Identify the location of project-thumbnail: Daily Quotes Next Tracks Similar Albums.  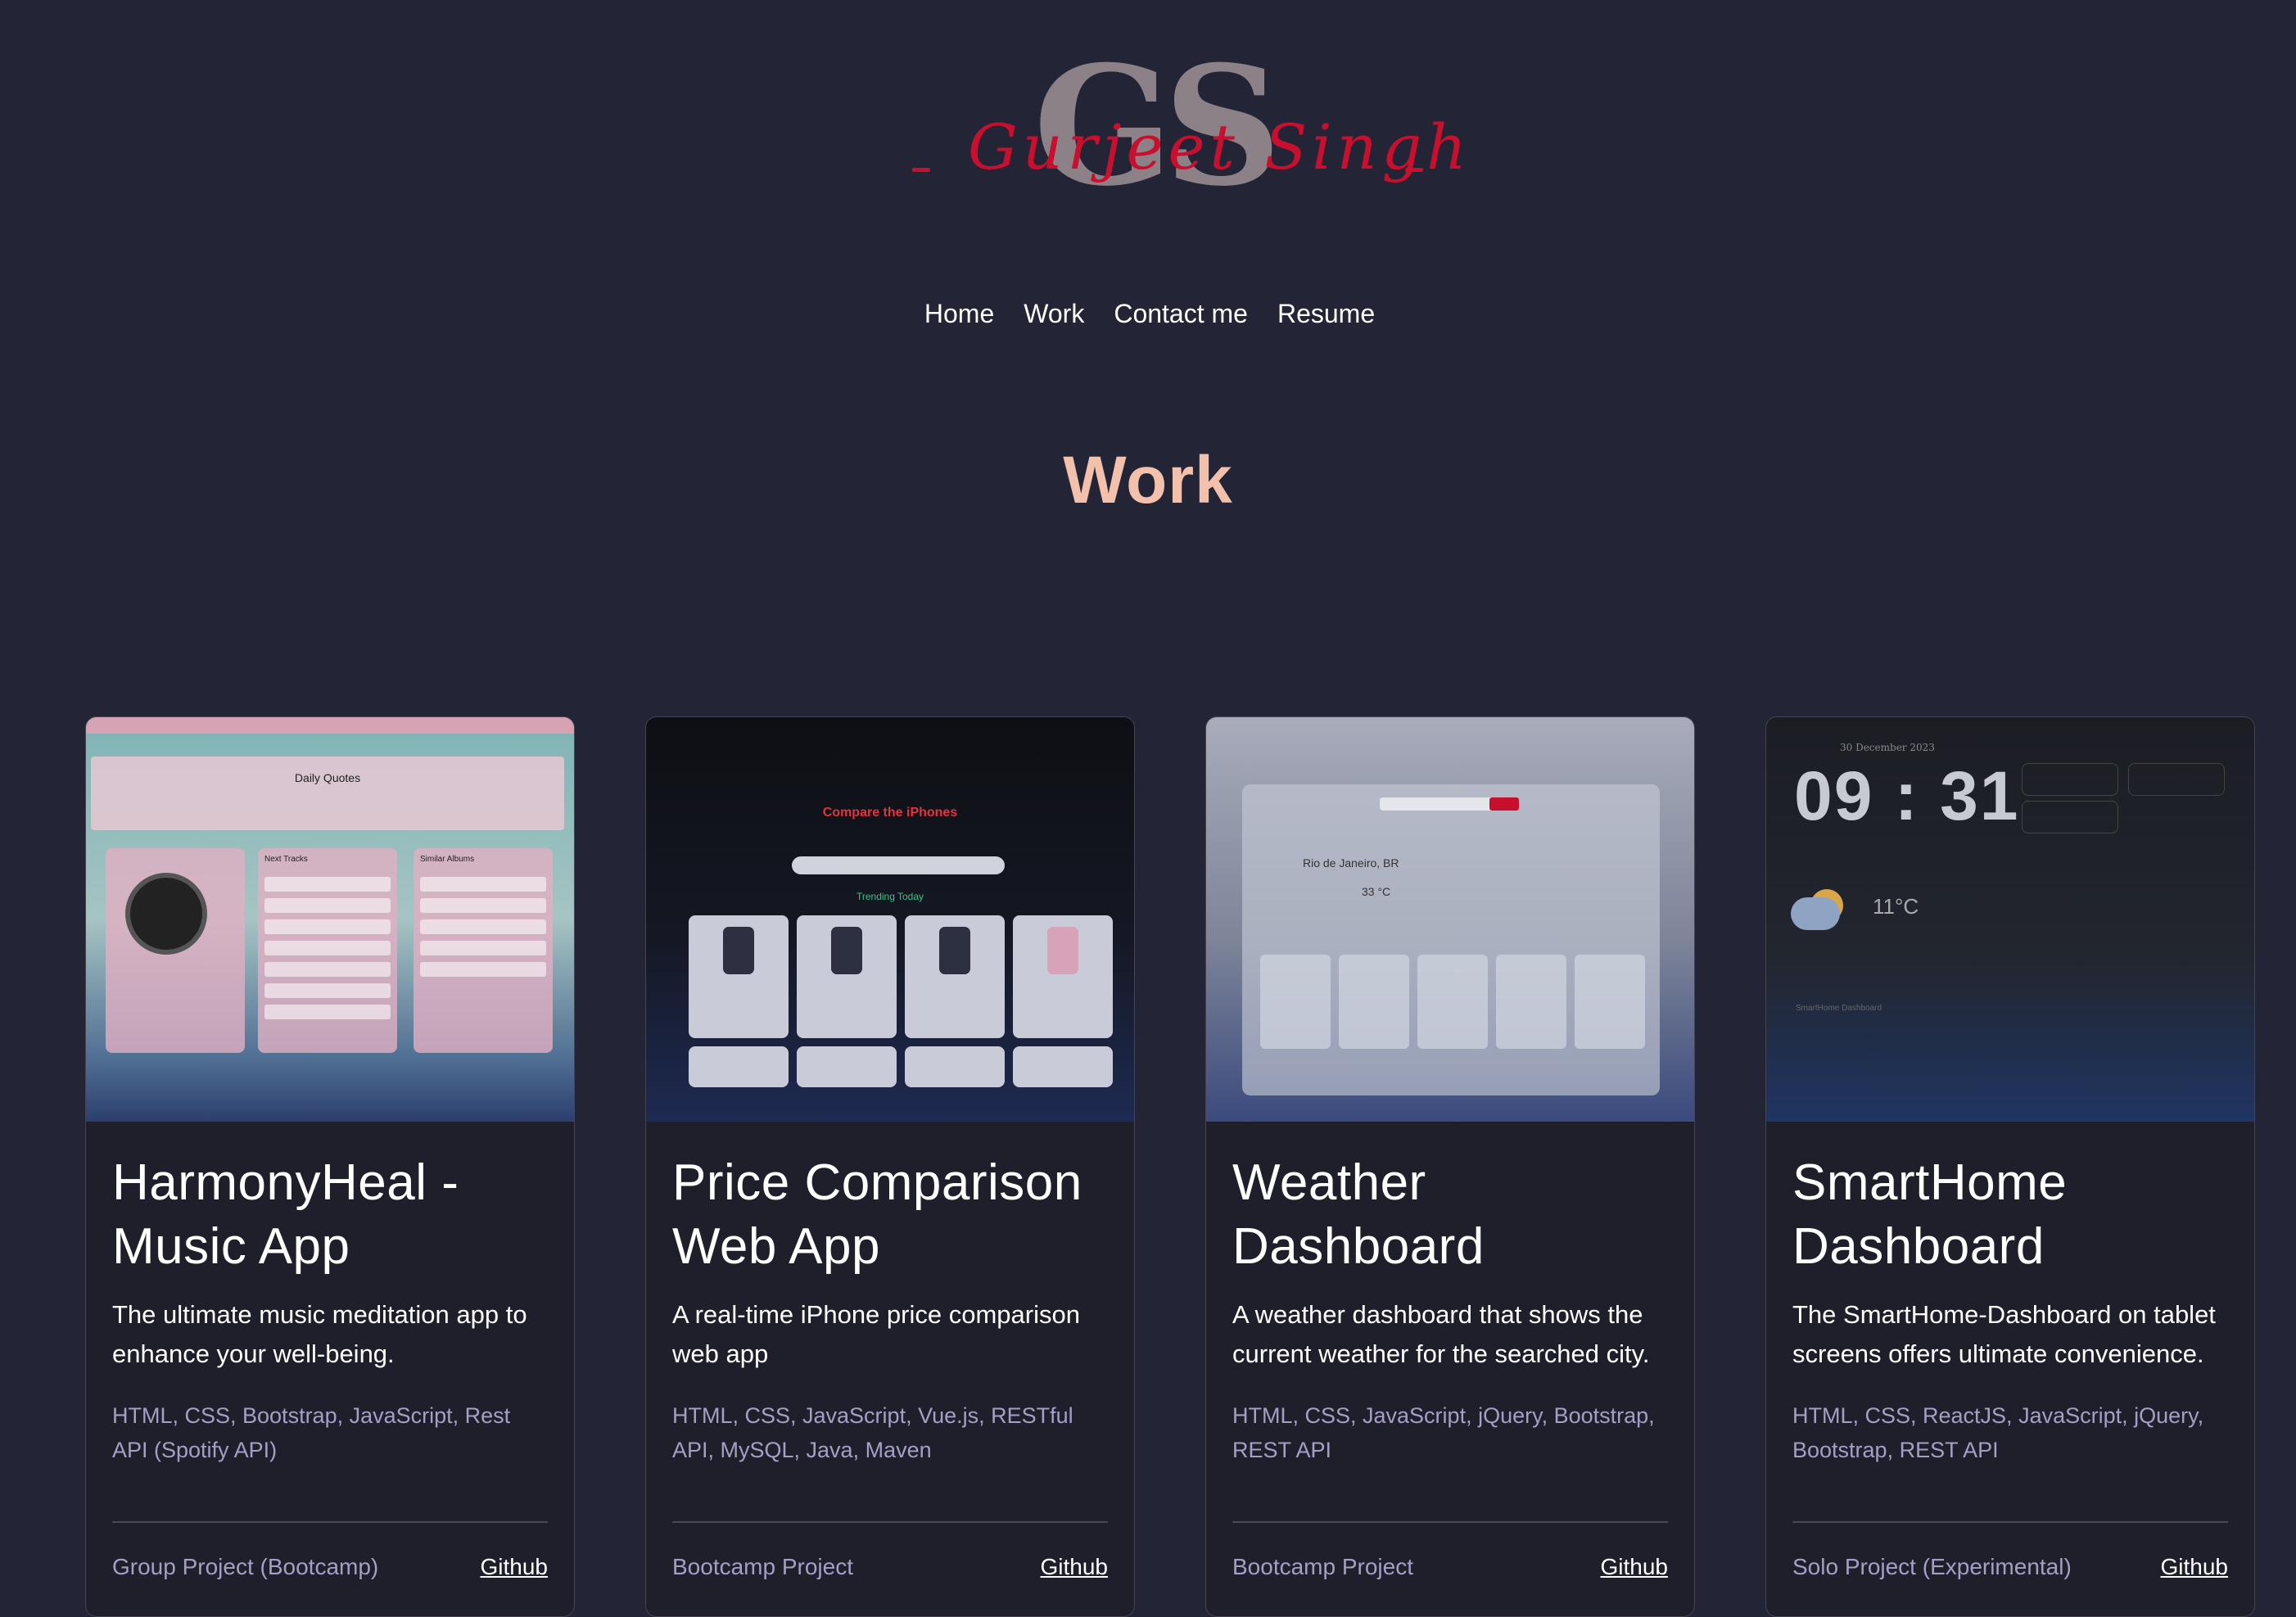
(330, 920).